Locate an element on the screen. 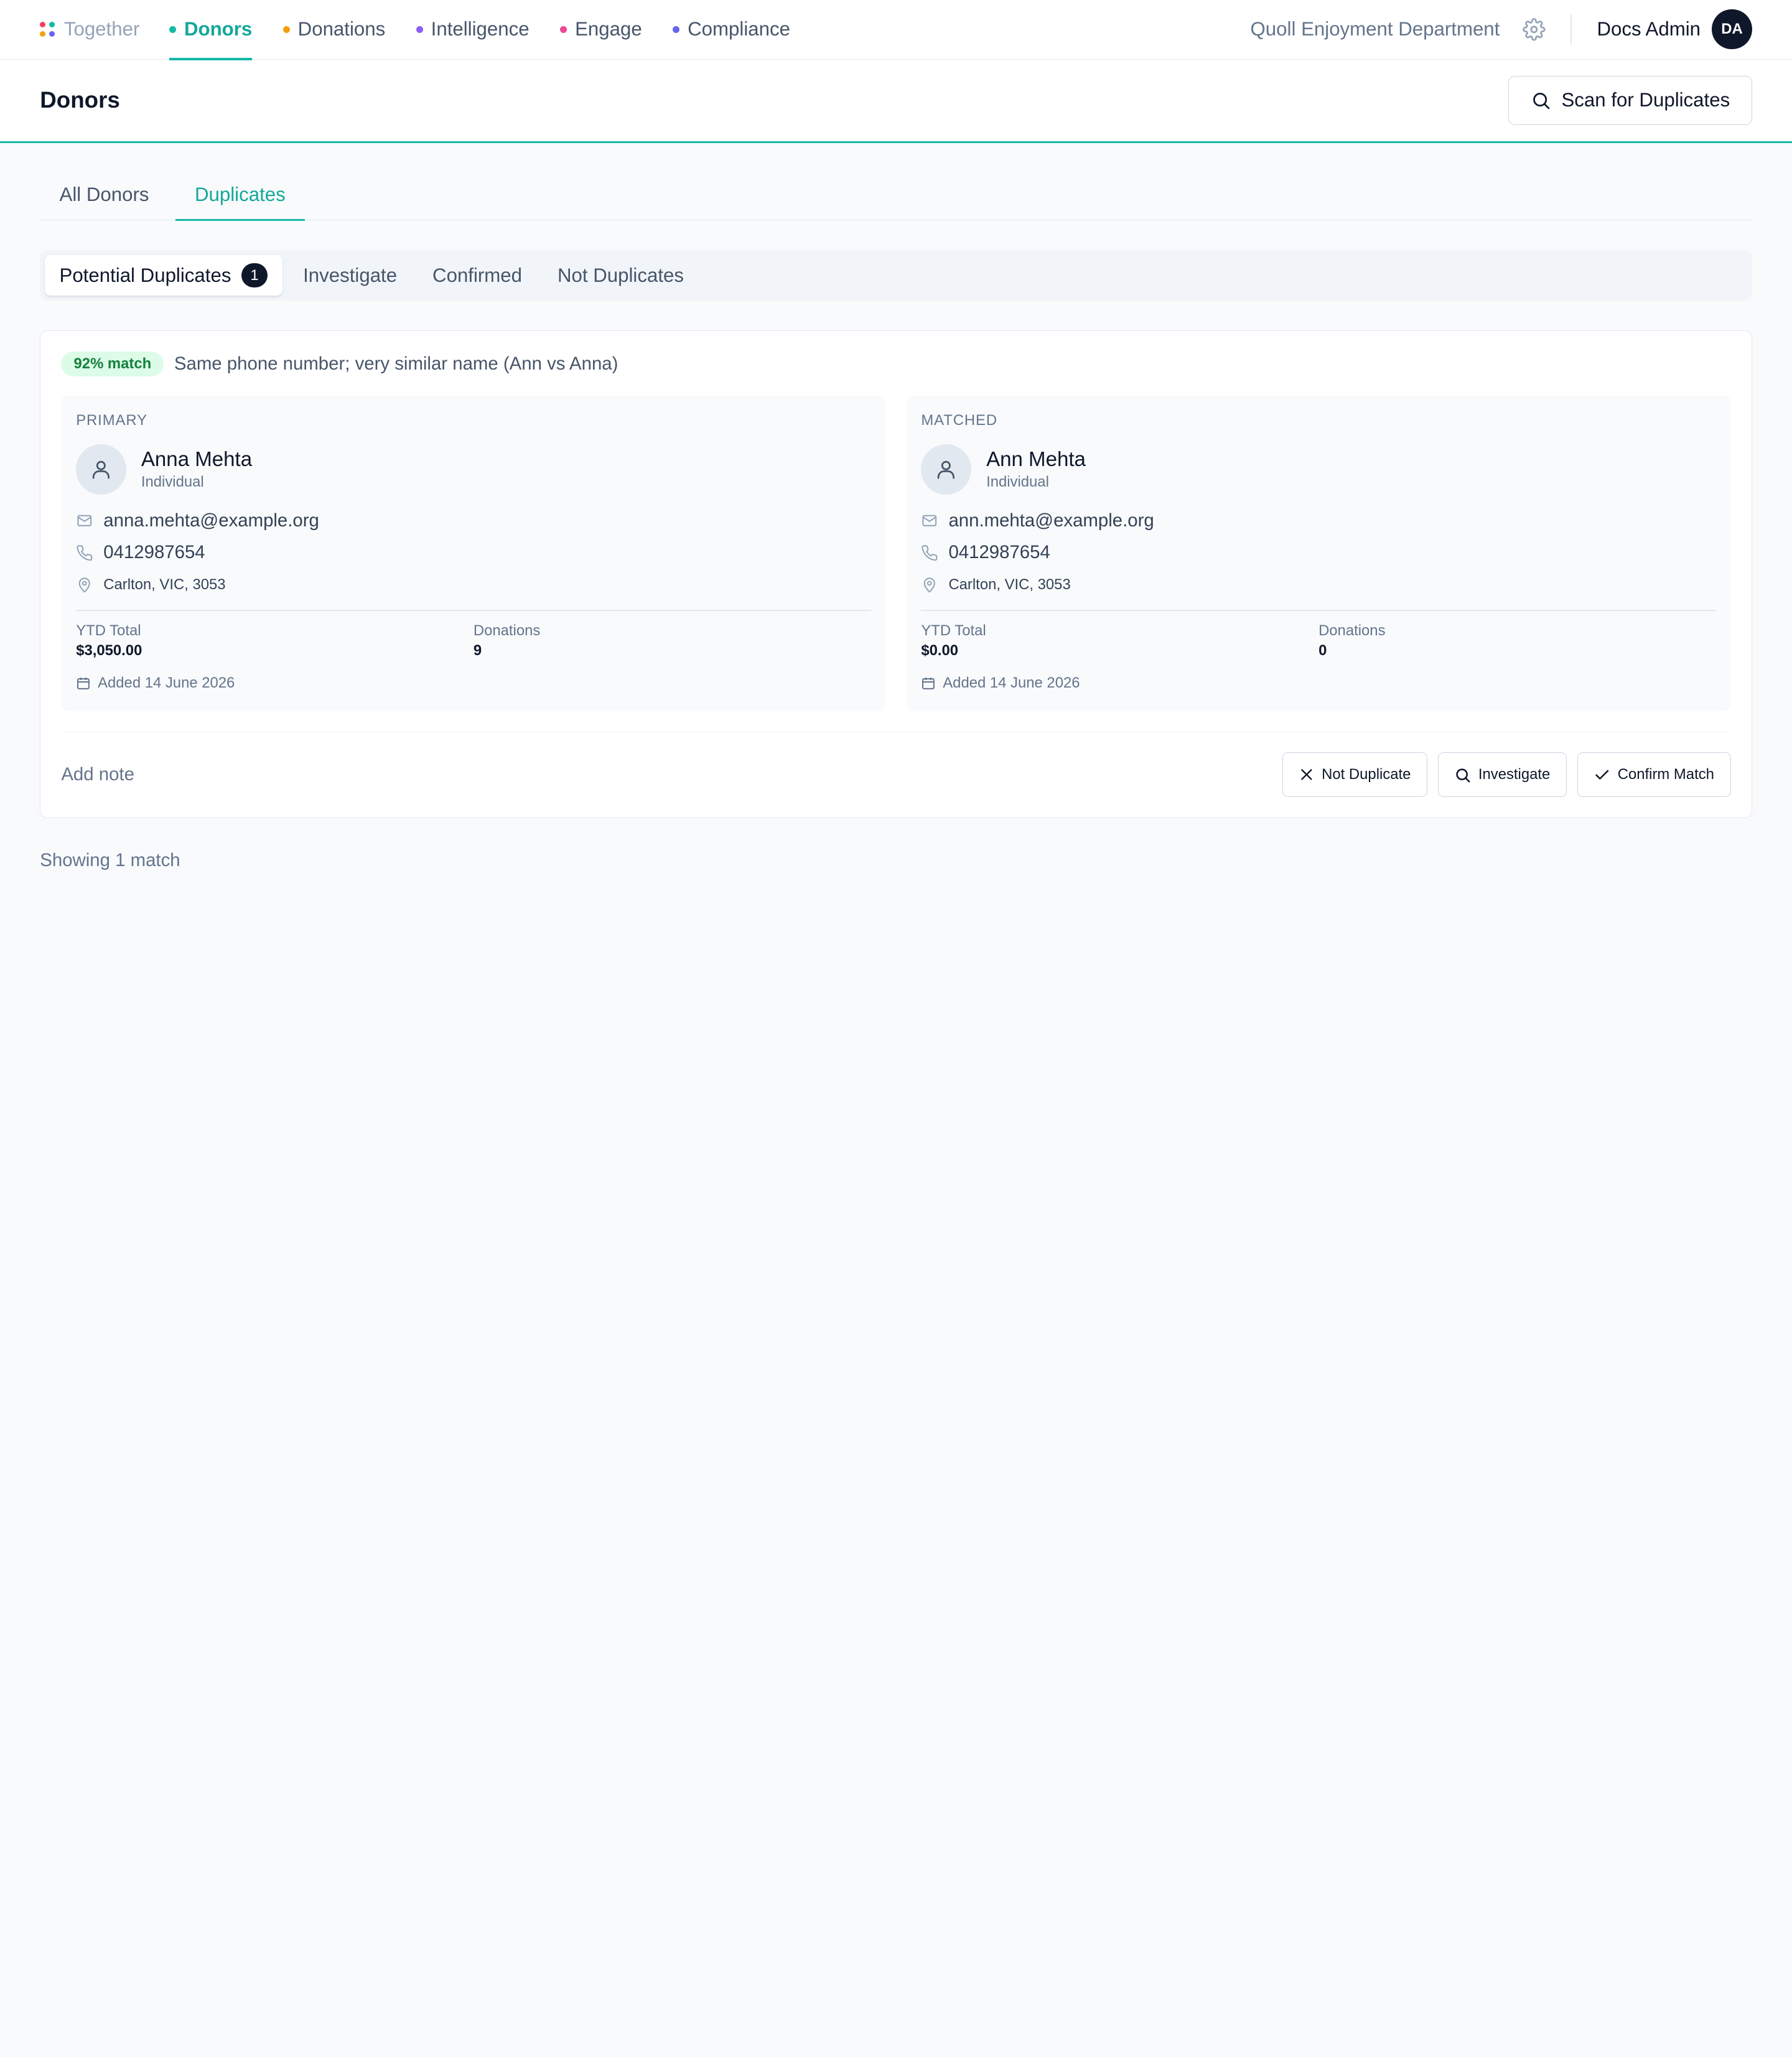 This screenshot has width=1792, height=2057. button-label: Confirm Match is located at coordinates (1666, 774).